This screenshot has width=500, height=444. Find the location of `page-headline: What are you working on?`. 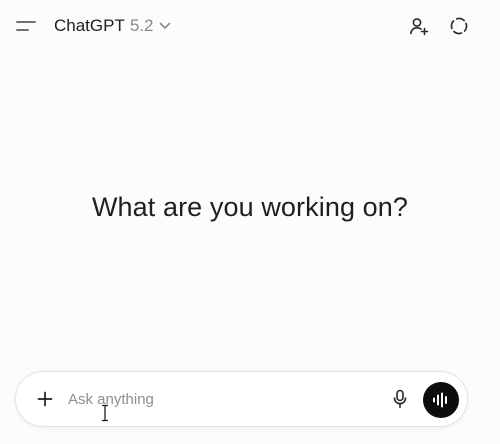

page-headline: What are you working on? is located at coordinates (250, 207).